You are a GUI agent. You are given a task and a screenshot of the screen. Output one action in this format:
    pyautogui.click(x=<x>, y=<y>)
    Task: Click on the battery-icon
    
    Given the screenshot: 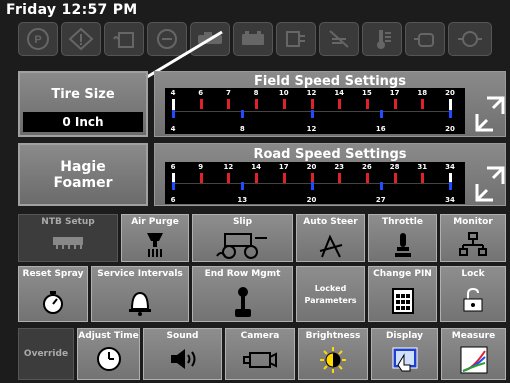 What is the action you would take?
    pyautogui.click(x=253, y=39)
    